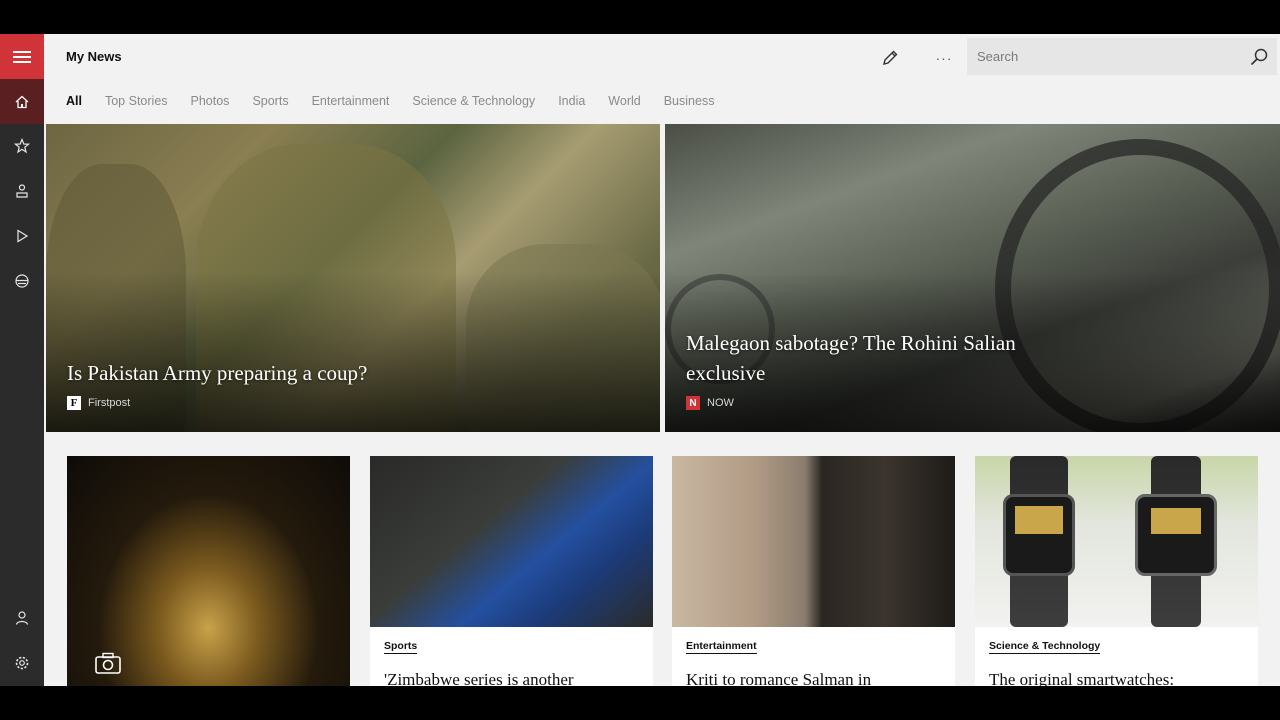 This screenshot has height=720, width=1280. What do you see at coordinates (1176, 535) in the screenshot?
I see `watch-image-right-face` at bounding box center [1176, 535].